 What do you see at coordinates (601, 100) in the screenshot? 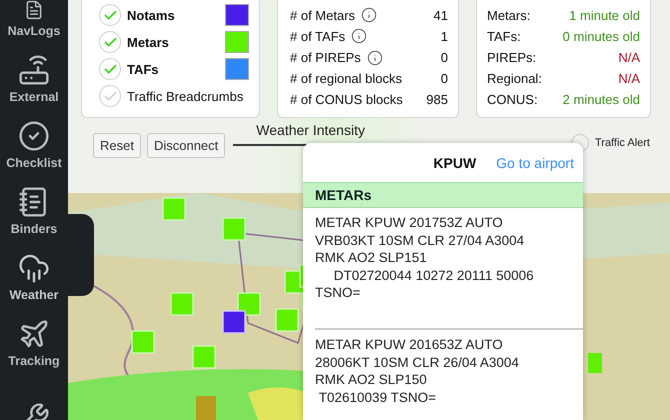
I see `age-value: 2 minutes old` at bounding box center [601, 100].